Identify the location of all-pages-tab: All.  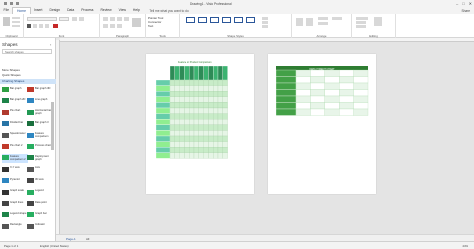
(87, 239).